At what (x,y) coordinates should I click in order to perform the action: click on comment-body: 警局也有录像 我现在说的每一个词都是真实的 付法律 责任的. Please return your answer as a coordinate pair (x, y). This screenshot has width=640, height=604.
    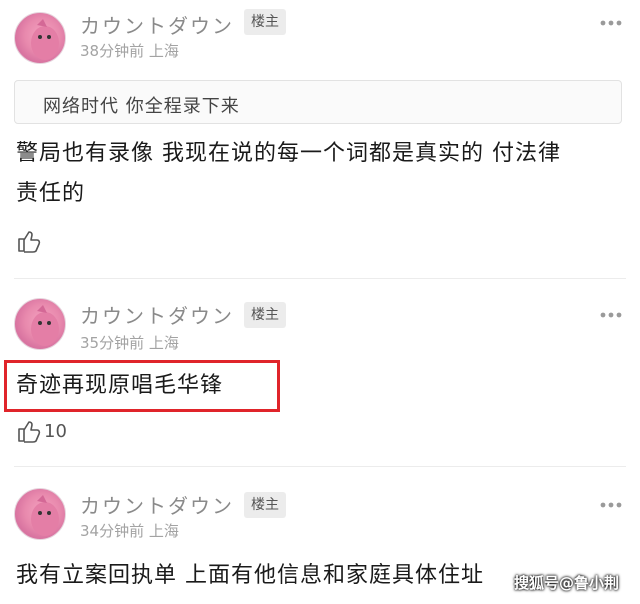
    Looking at the image, I should click on (288, 174).